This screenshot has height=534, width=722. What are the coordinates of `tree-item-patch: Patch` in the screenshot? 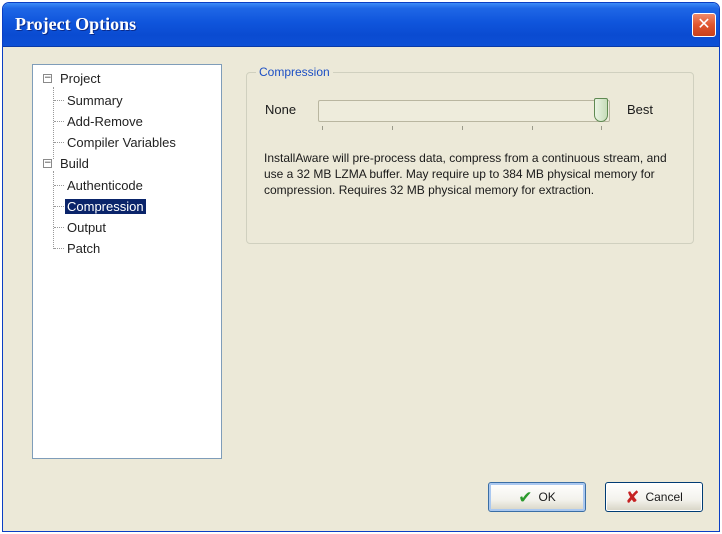 It's located at (83, 248).